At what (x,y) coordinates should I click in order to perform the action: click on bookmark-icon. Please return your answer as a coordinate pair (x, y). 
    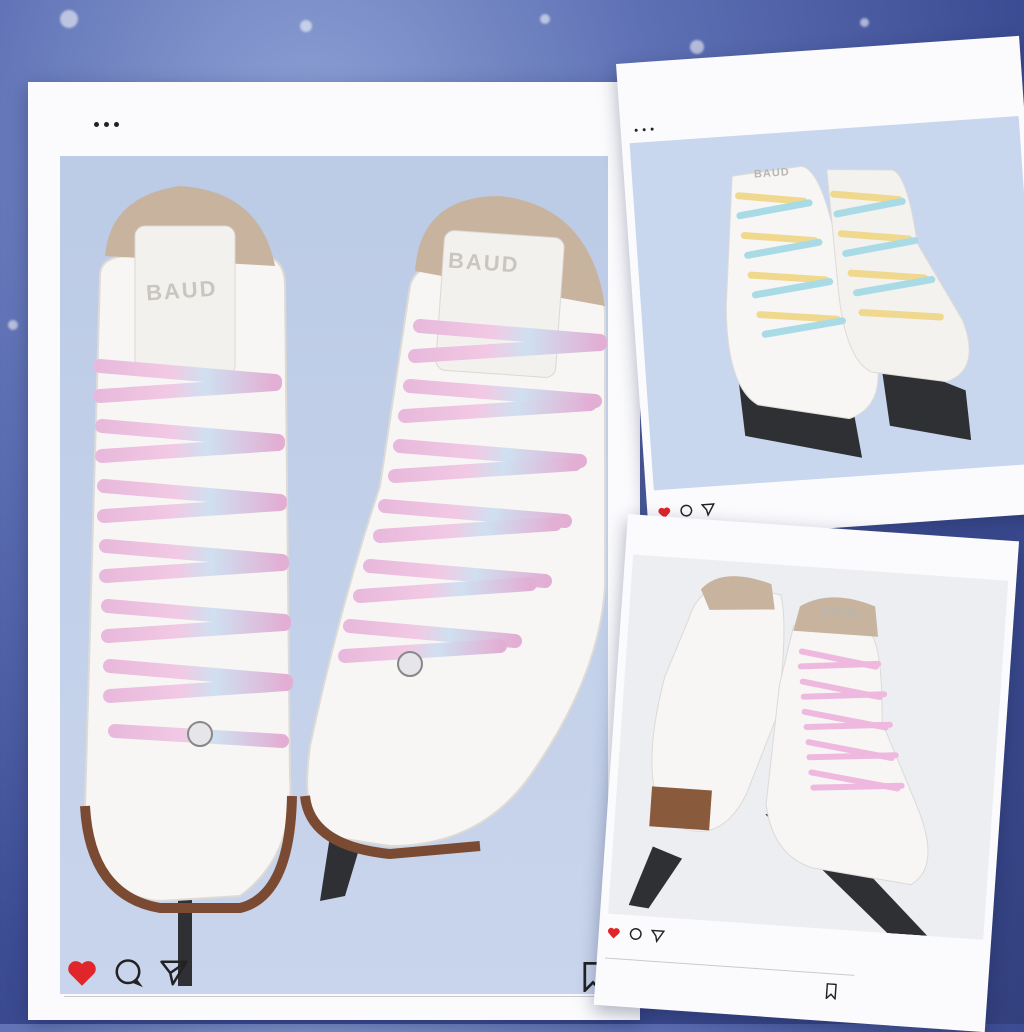
    Looking at the image, I should click on (831, 991).